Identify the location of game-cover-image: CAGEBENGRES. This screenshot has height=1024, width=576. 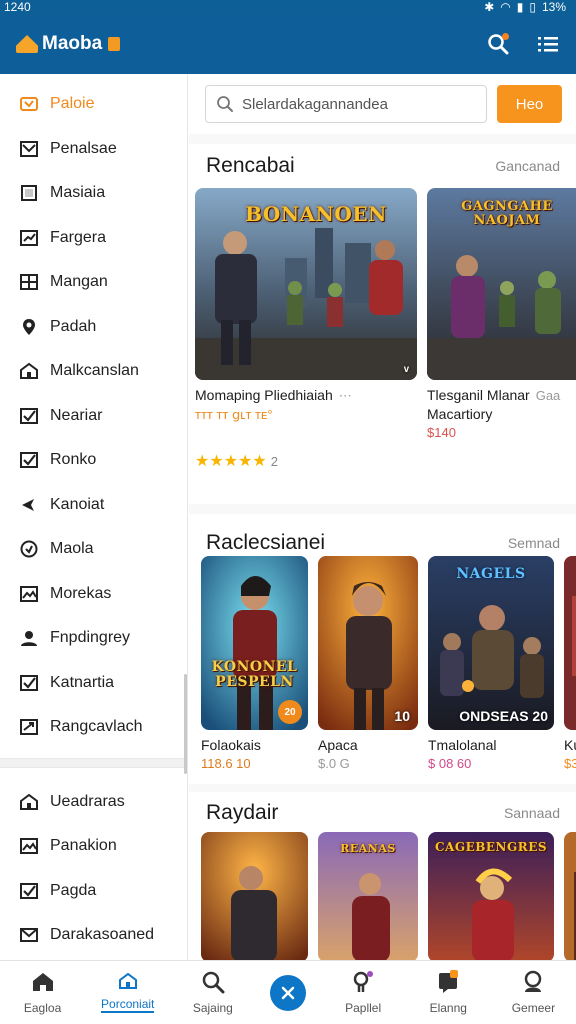
(491, 896).